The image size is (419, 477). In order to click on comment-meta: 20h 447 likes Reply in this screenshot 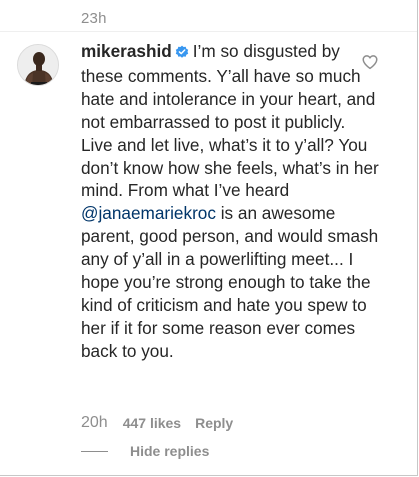, I will do `click(157, 423)`.